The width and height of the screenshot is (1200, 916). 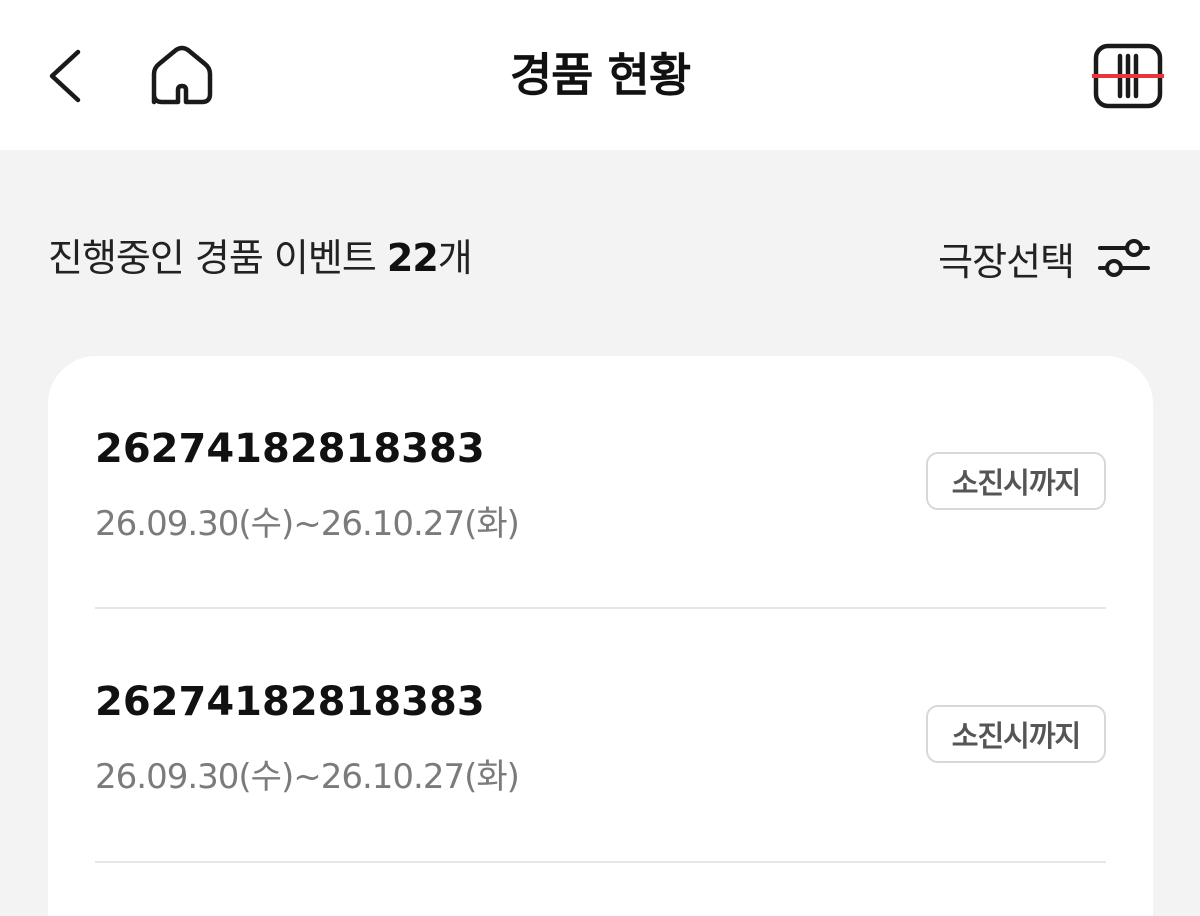 I want to click on home-icon, so click(x=182, y=75).